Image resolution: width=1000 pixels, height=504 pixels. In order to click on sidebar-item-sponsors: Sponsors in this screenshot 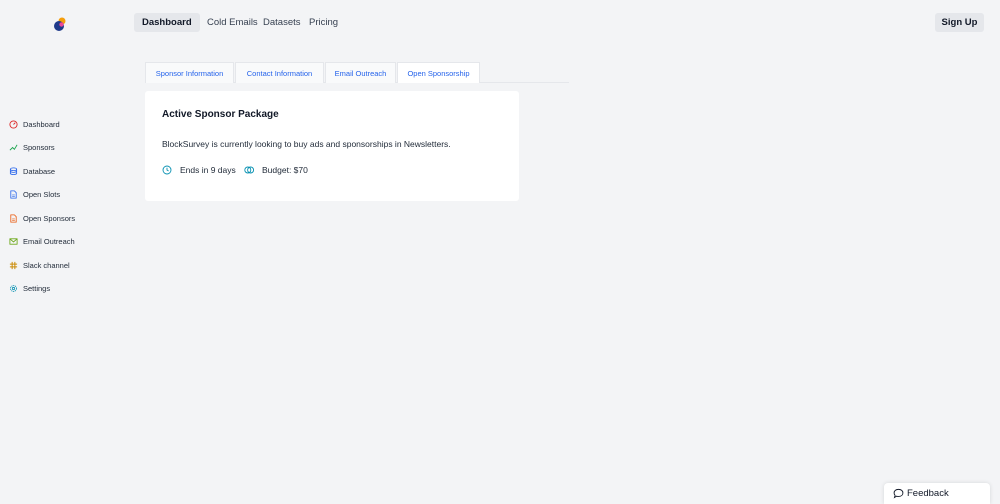, I will do `click(32, 147)`.